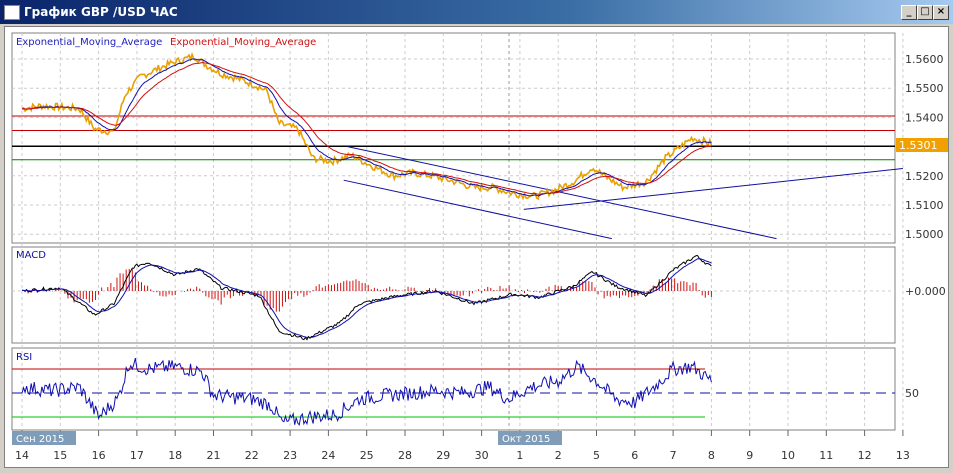 Image resolution: width=953 pixels, height=473 pixels. What do you see at coordinates (826, 455) in the screenshot?
I see `x-tick-label: 11` at bounding box center [826, 455].